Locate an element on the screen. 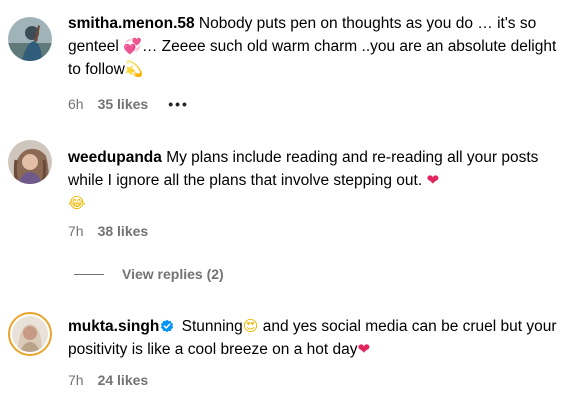 This screenshot has width=565, height=404. tears-of-joy-emoji: 😂 is located at coordinates (77, 203).